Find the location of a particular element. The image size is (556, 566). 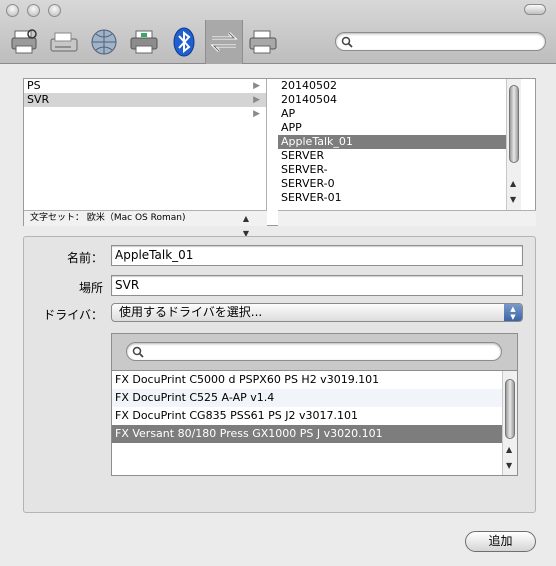

toolbar-search-input is located at coordinates (440, 41).